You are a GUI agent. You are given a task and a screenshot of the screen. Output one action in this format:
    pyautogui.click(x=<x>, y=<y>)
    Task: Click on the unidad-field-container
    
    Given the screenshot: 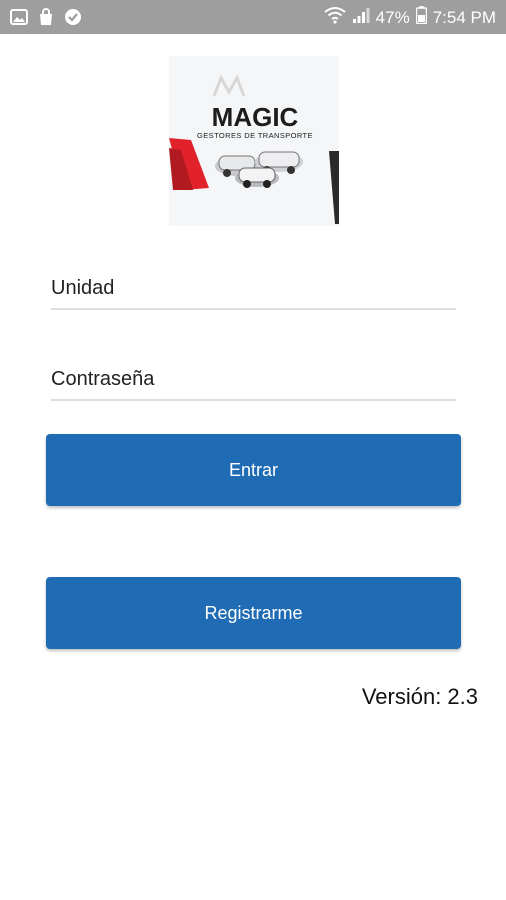 What is the action you would take?
    pyautogui.click(x=253, y=289)
    